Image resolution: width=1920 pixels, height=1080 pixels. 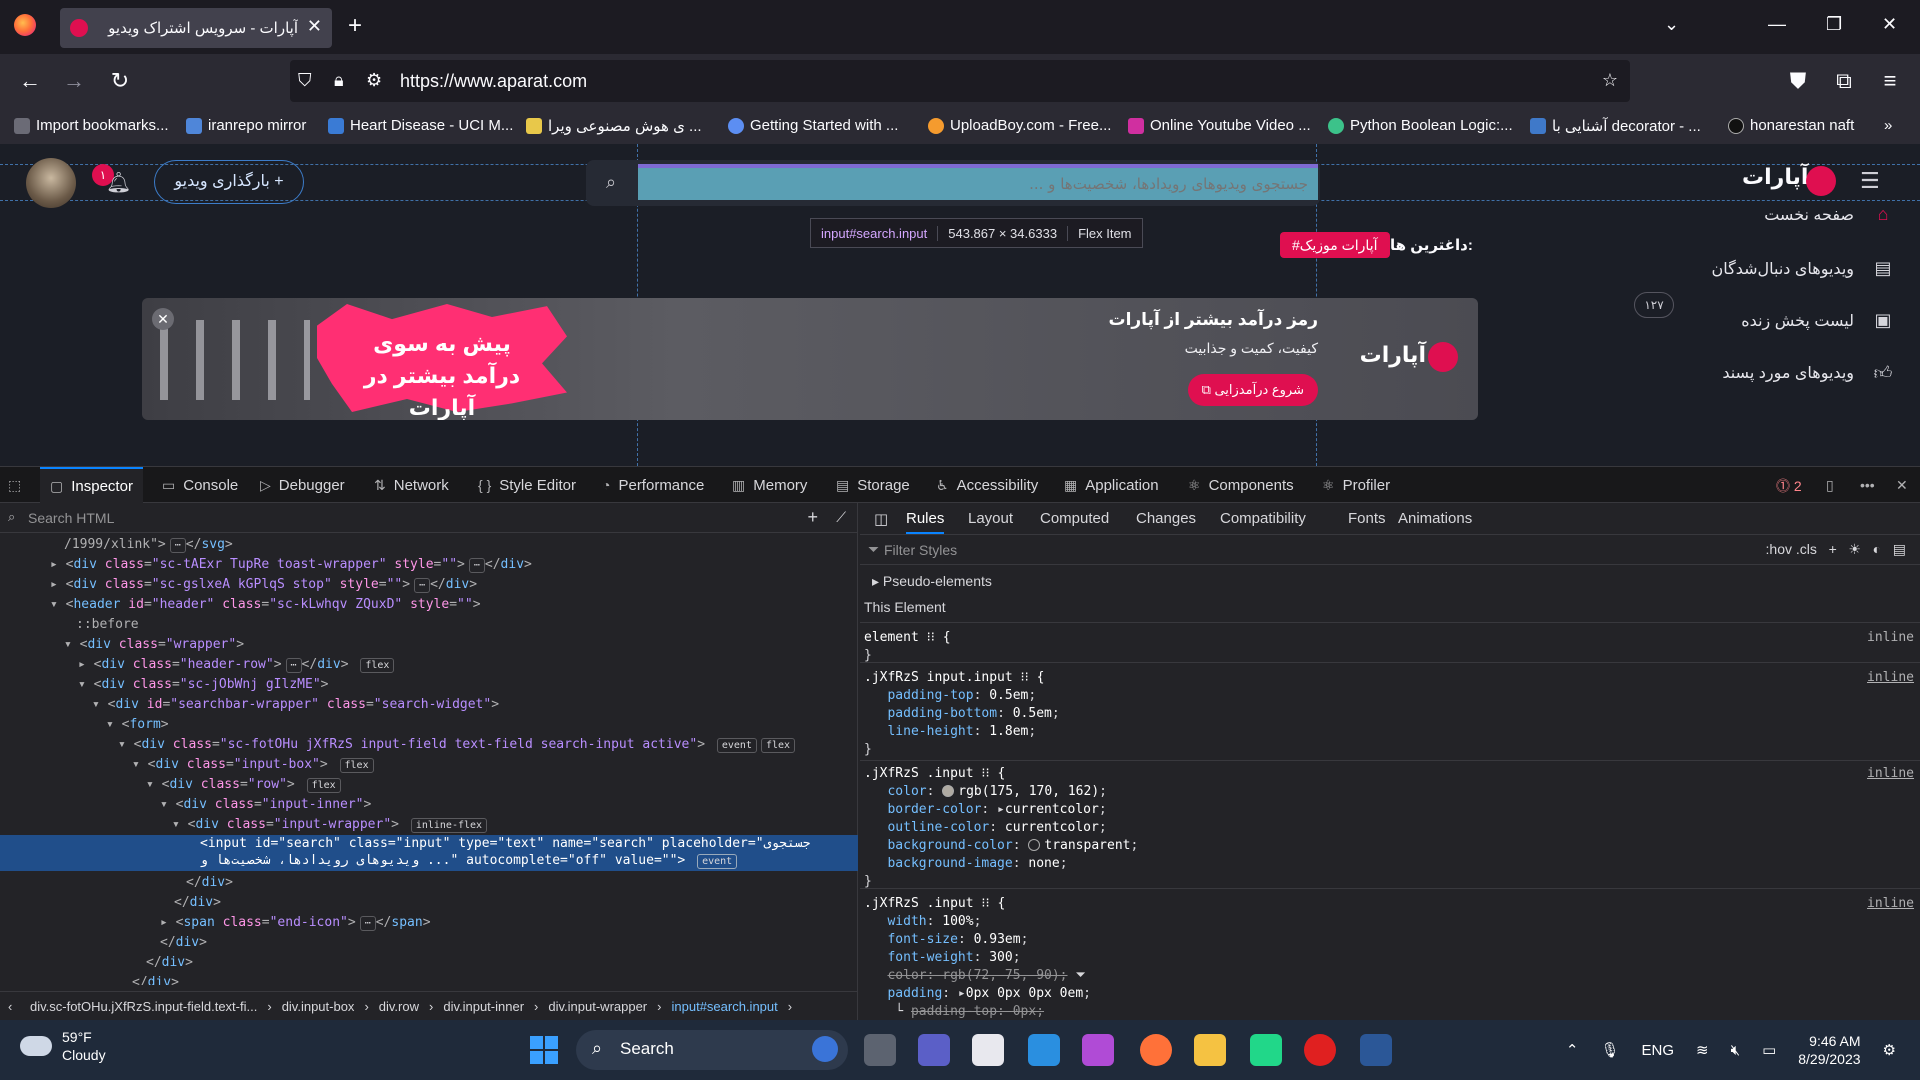 I want to click on breadcrumb-item: div.row, so click(x=399, y=1006).